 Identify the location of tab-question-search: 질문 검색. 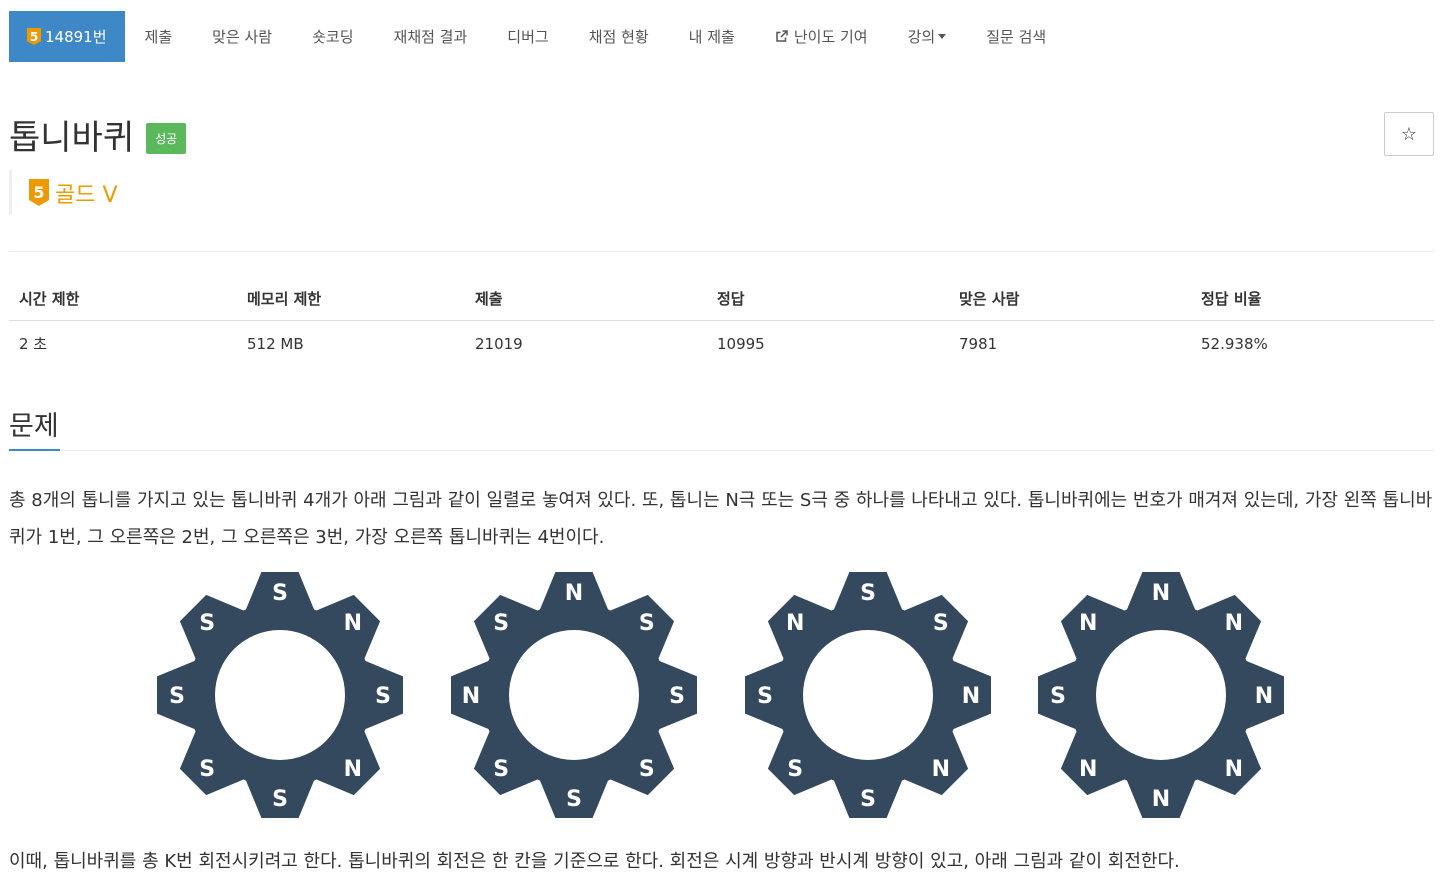
(1016, 36).